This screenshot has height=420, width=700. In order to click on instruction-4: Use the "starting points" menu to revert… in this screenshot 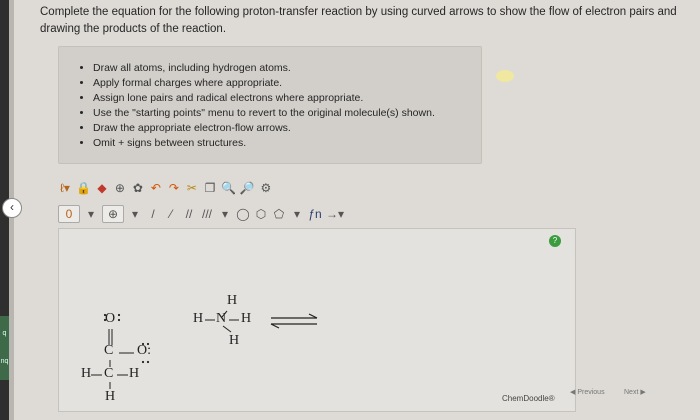, I will do `click(287, 113)`.